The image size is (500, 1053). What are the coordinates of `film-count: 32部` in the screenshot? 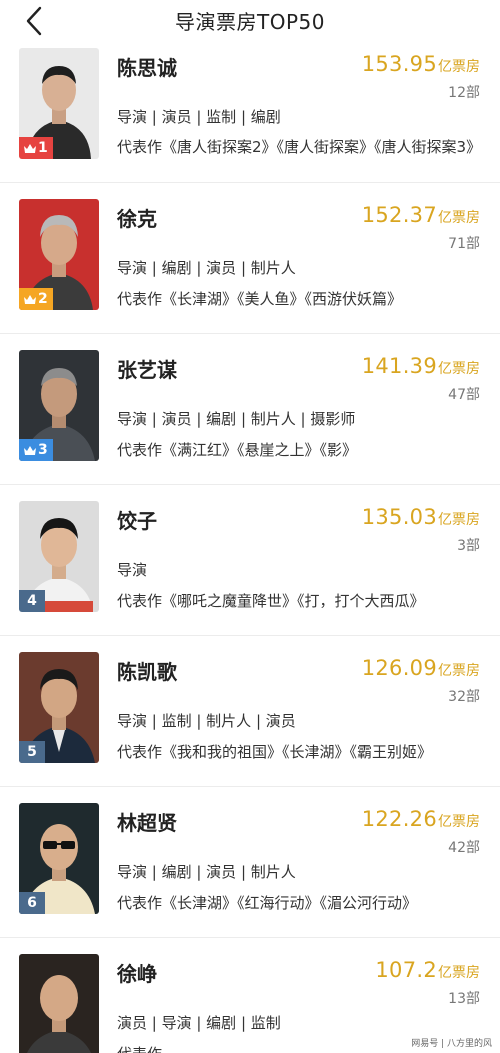 It's located at (464, 697).